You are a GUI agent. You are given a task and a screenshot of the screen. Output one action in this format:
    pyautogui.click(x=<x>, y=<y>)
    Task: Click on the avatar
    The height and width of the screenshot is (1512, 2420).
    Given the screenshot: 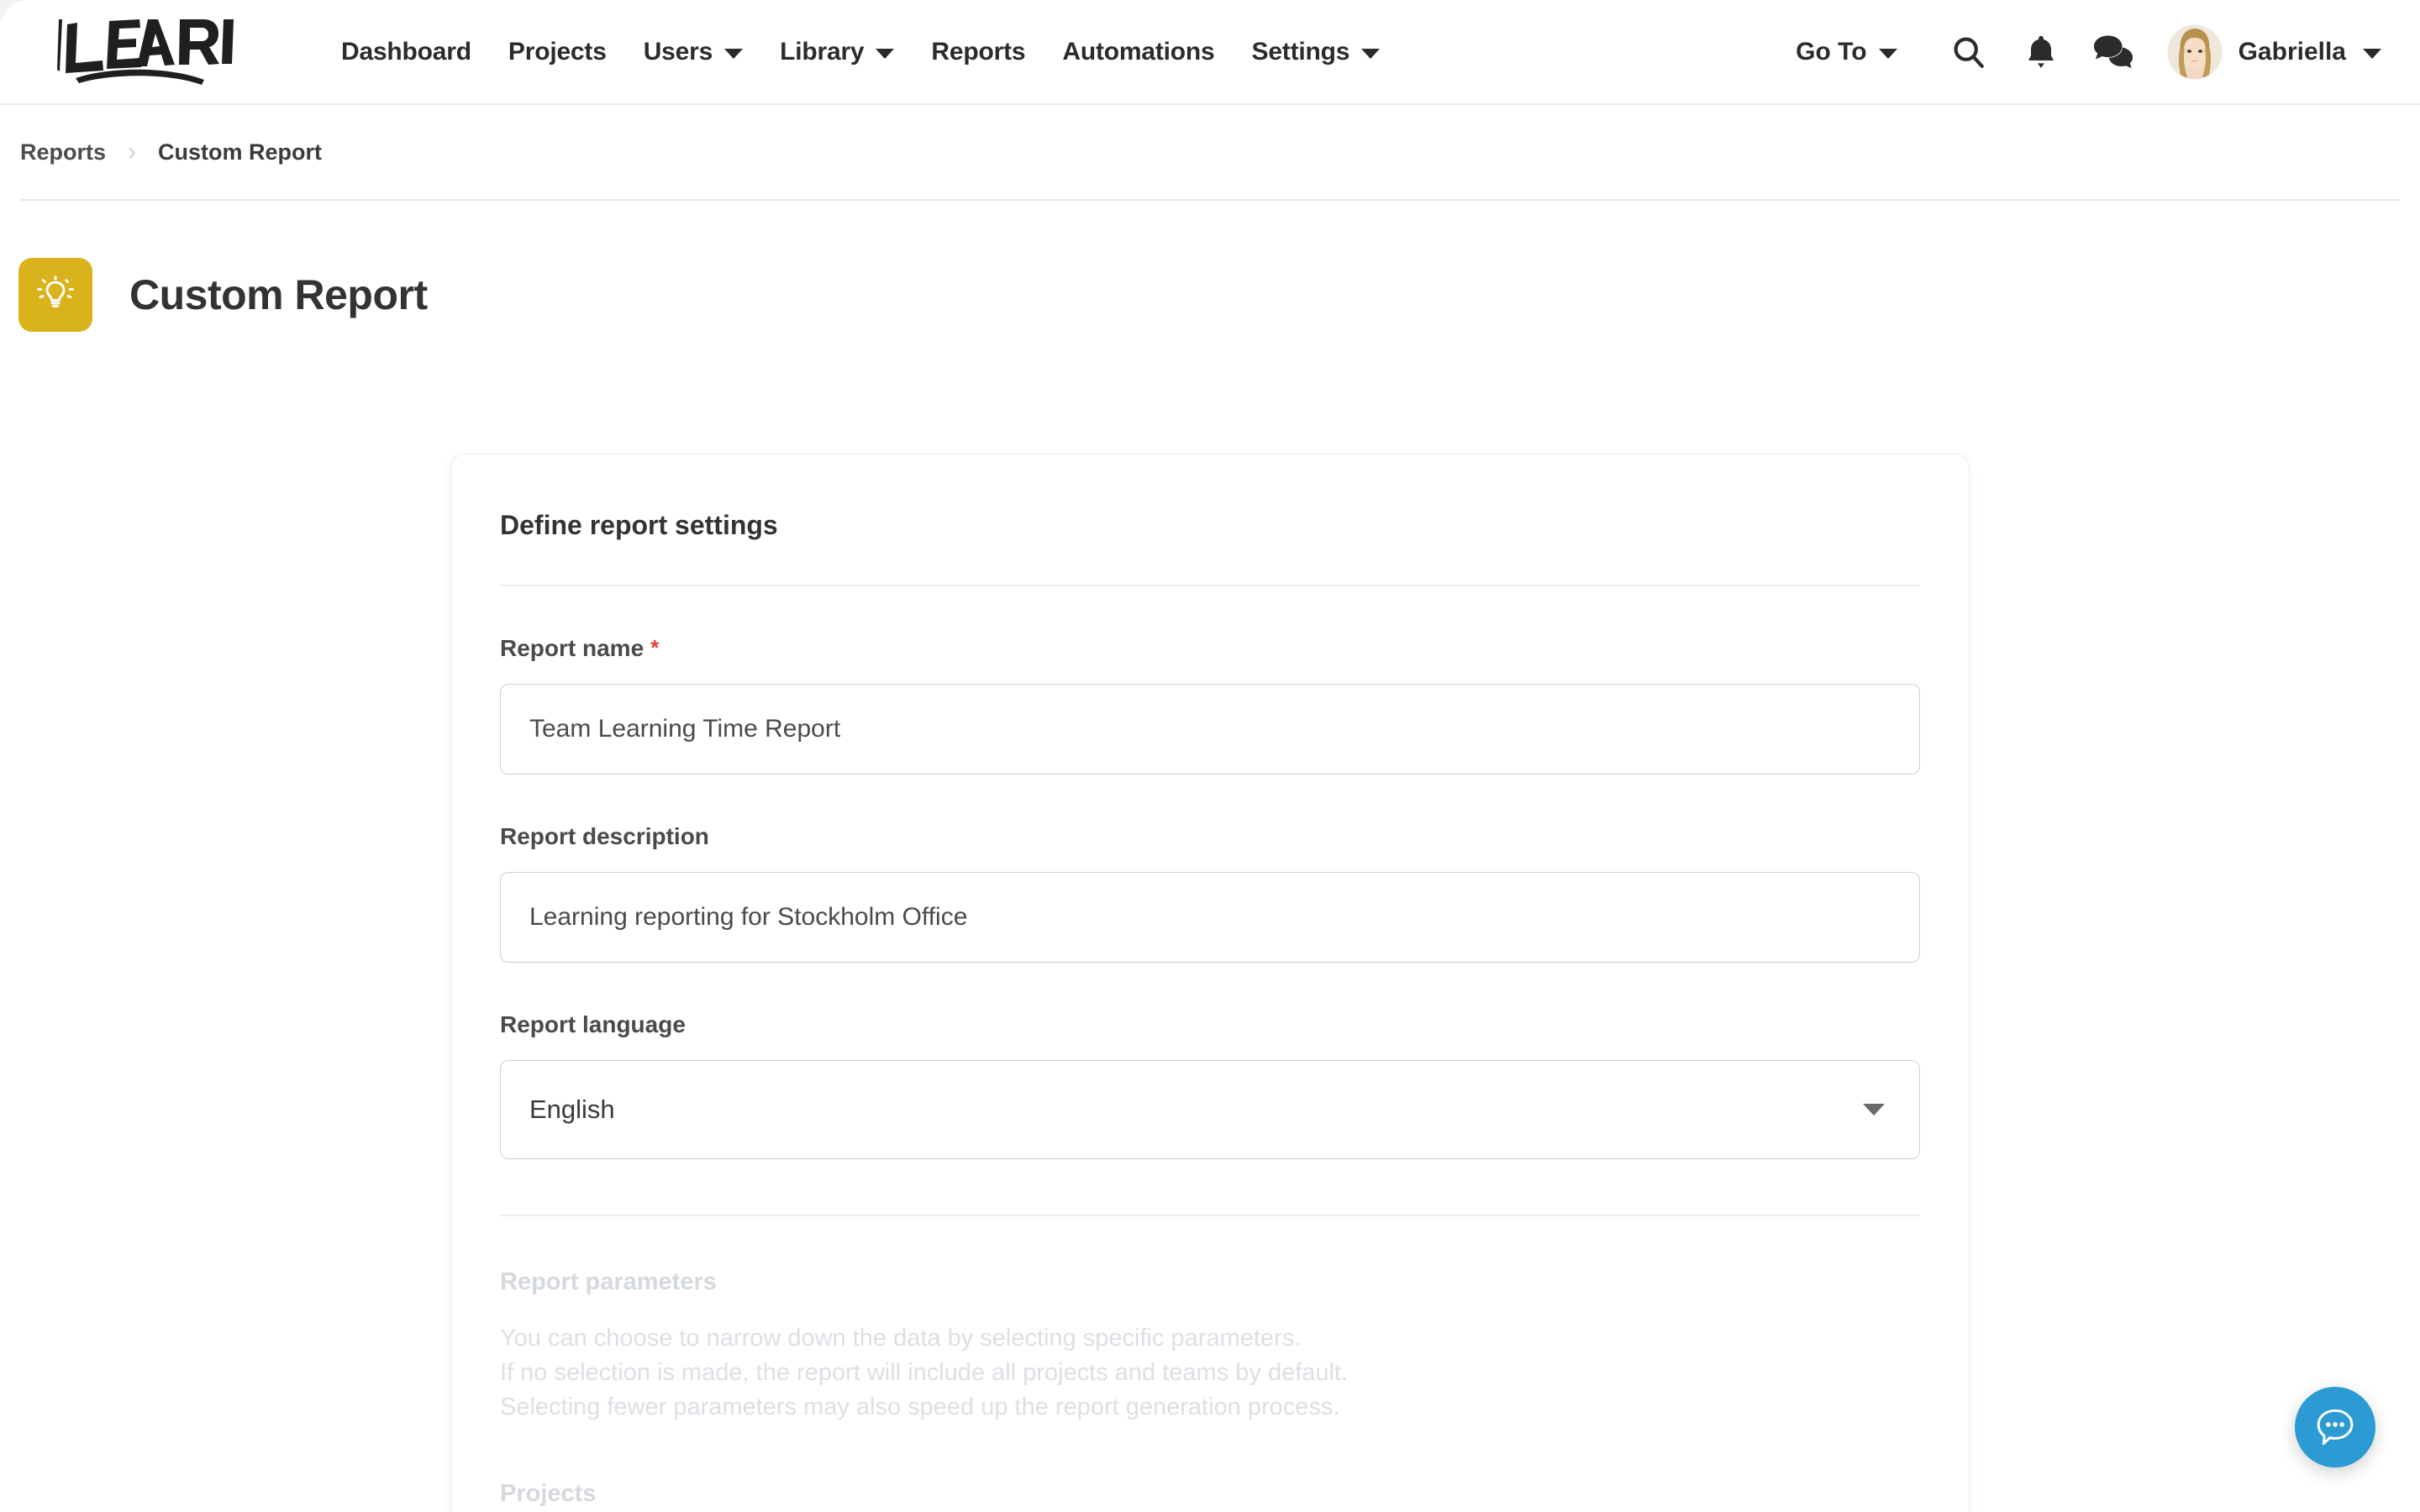 What is the action you would take?
    pyautogui.click(x=2194, y=51)
    